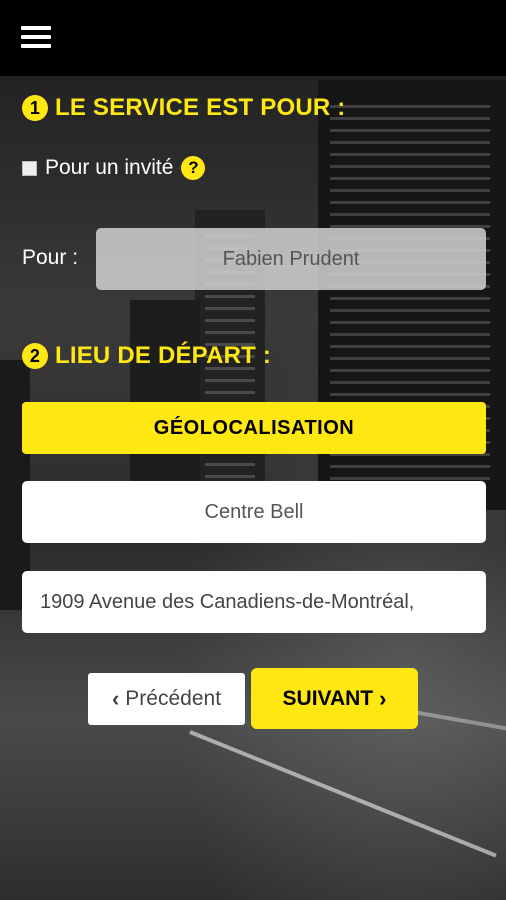 Image resolution: width=506 pixels, height=900 pixels. I want to click on previous-label: Précédent, so click(173, 698).